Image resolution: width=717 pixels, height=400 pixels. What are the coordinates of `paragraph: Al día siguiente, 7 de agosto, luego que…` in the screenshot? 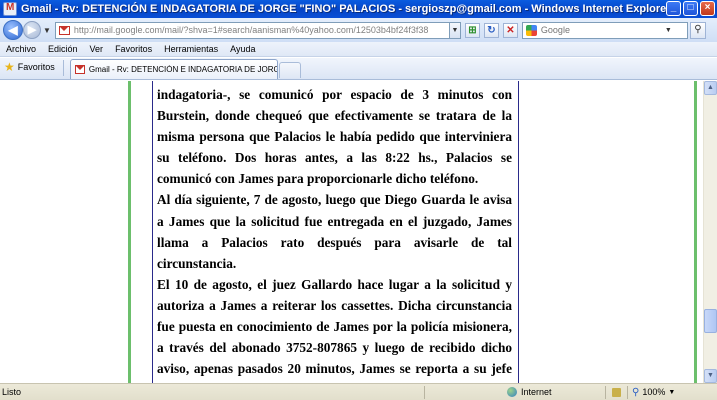 It's located at (334, 231).